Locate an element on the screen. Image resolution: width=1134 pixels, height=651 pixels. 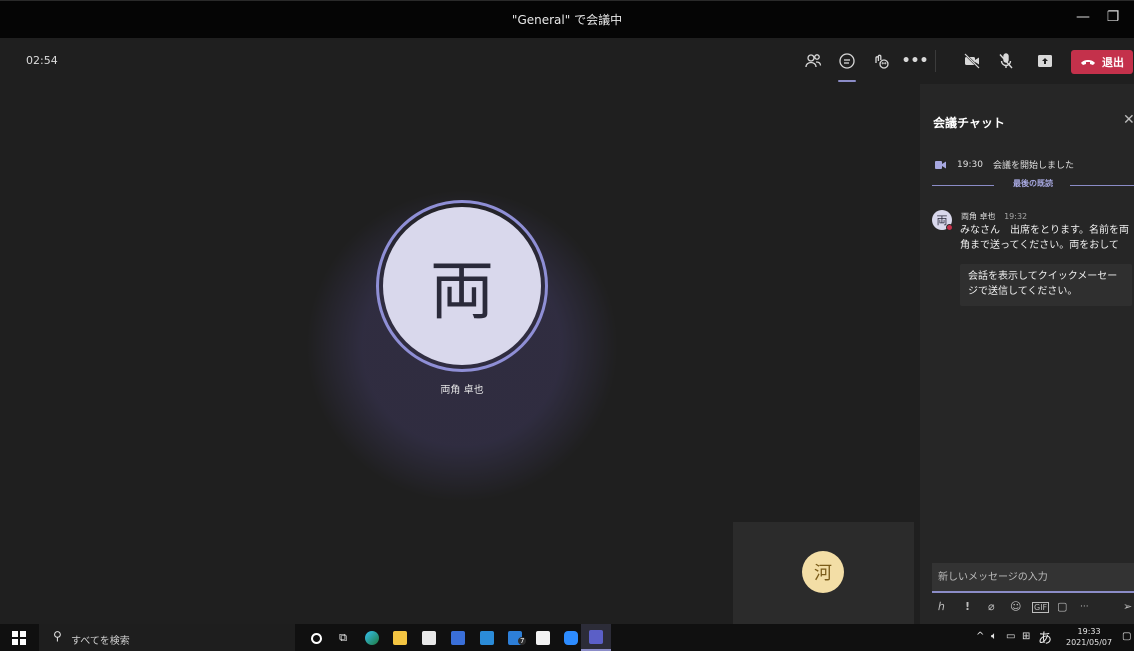
speaker-avatar: 両 is located at coordinates (462, 286).